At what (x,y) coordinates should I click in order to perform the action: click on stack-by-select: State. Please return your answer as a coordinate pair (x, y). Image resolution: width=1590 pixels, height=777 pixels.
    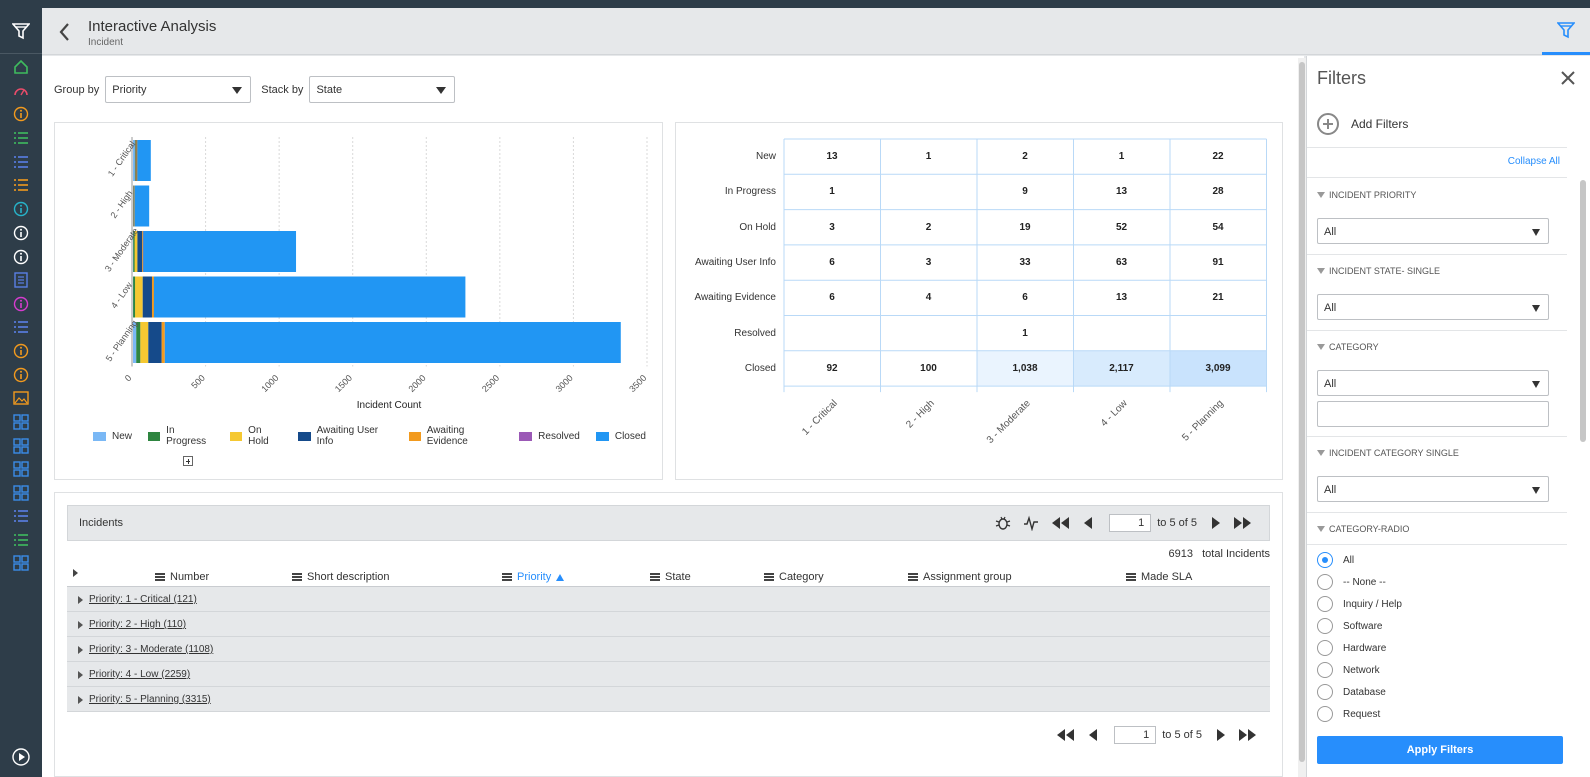
    Looking at the image, I should click on (382, 89).